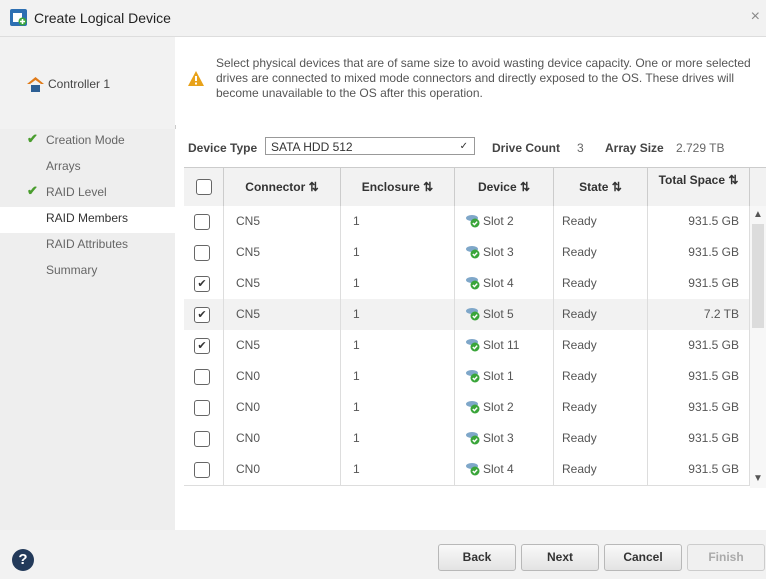 Image resolution: width=766 pixels, height=579 pixels. I want to click on table-scrollbar: ▲ ▼, so click(758, 347).